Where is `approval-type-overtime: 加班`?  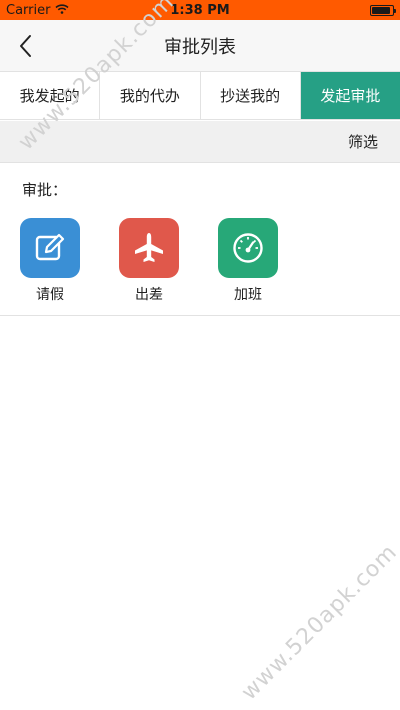
approval-type-overtime: 加班 is located at coordinates (248, 261).